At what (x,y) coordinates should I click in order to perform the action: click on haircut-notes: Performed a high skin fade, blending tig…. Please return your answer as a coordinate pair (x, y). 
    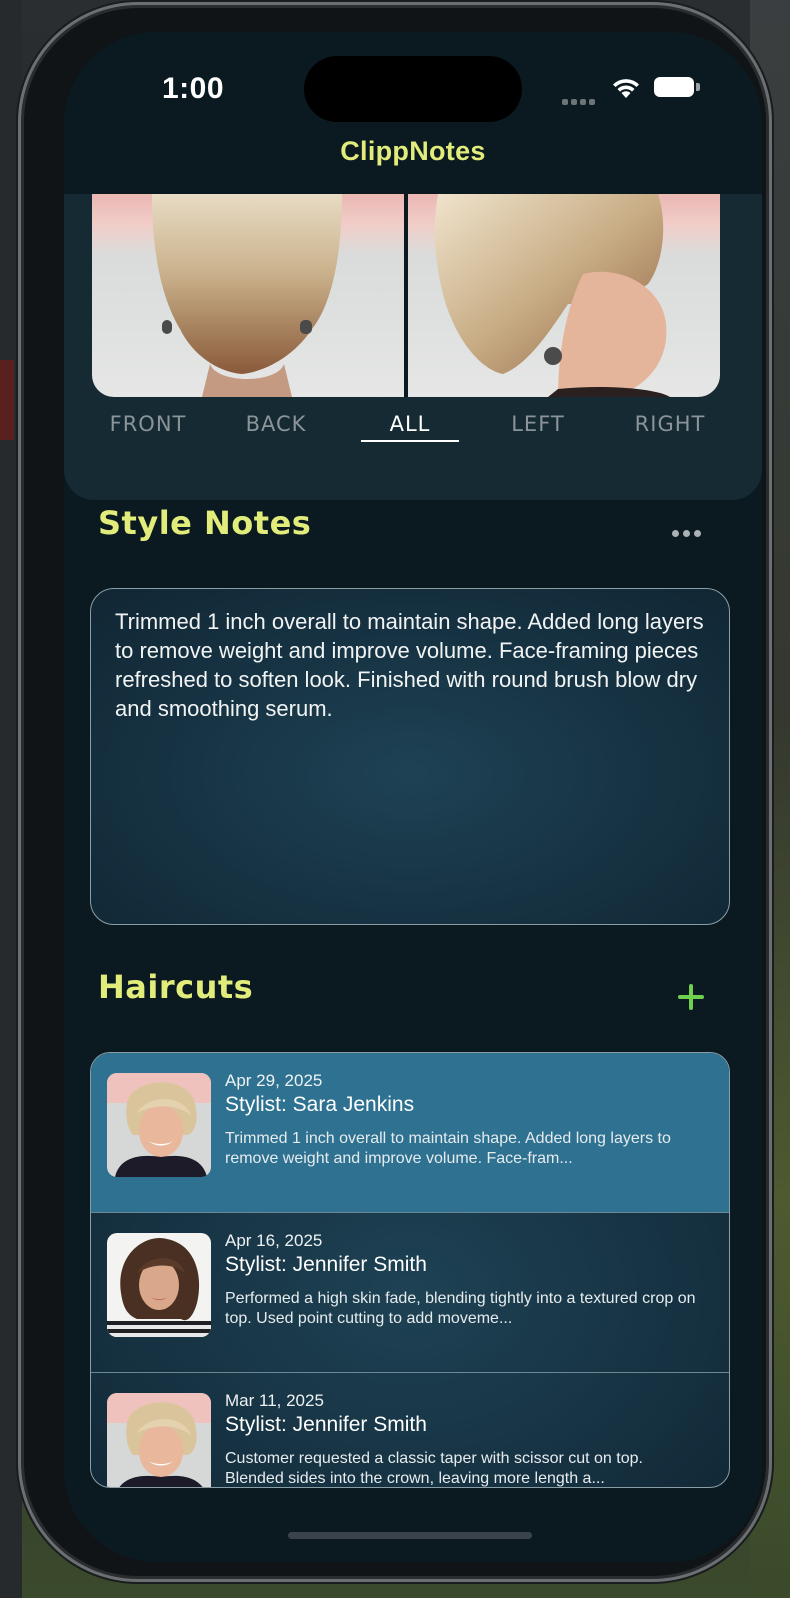
    Looking at the image, I should click on (460, 1308).